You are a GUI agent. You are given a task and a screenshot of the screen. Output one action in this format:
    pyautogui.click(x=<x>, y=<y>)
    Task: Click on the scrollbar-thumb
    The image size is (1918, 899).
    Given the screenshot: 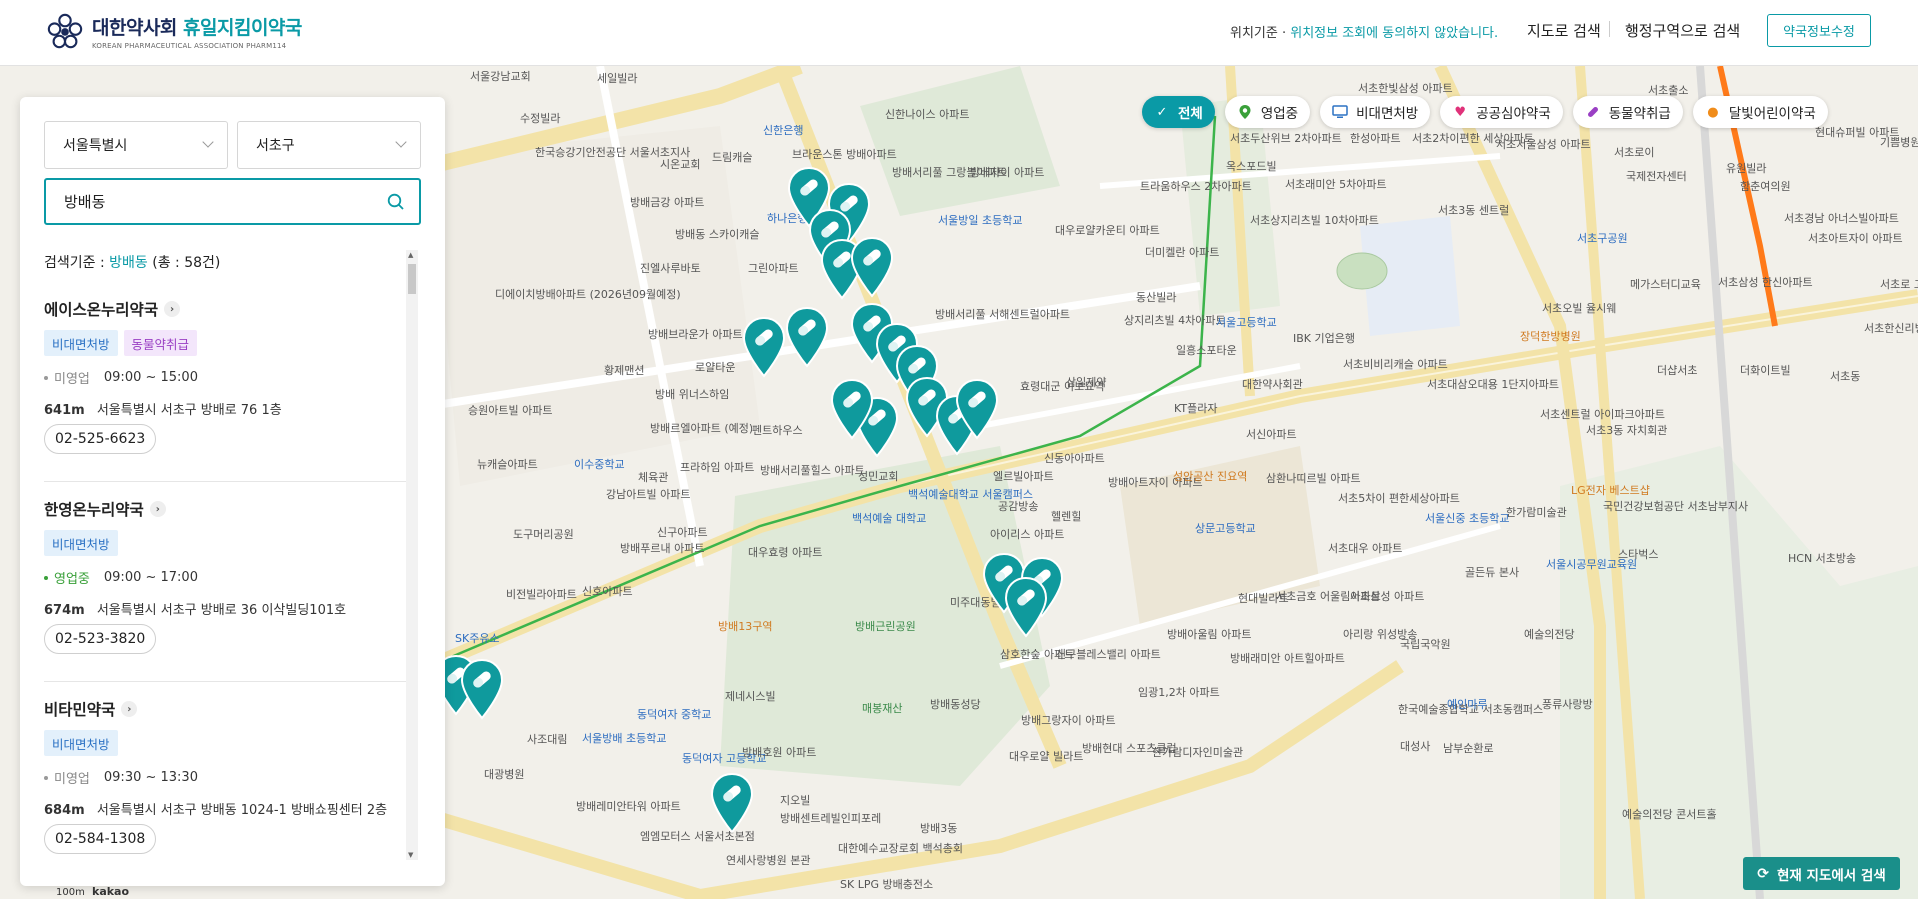 What is the action you would take?
    pyautogui.click(x=412, y=279)
    